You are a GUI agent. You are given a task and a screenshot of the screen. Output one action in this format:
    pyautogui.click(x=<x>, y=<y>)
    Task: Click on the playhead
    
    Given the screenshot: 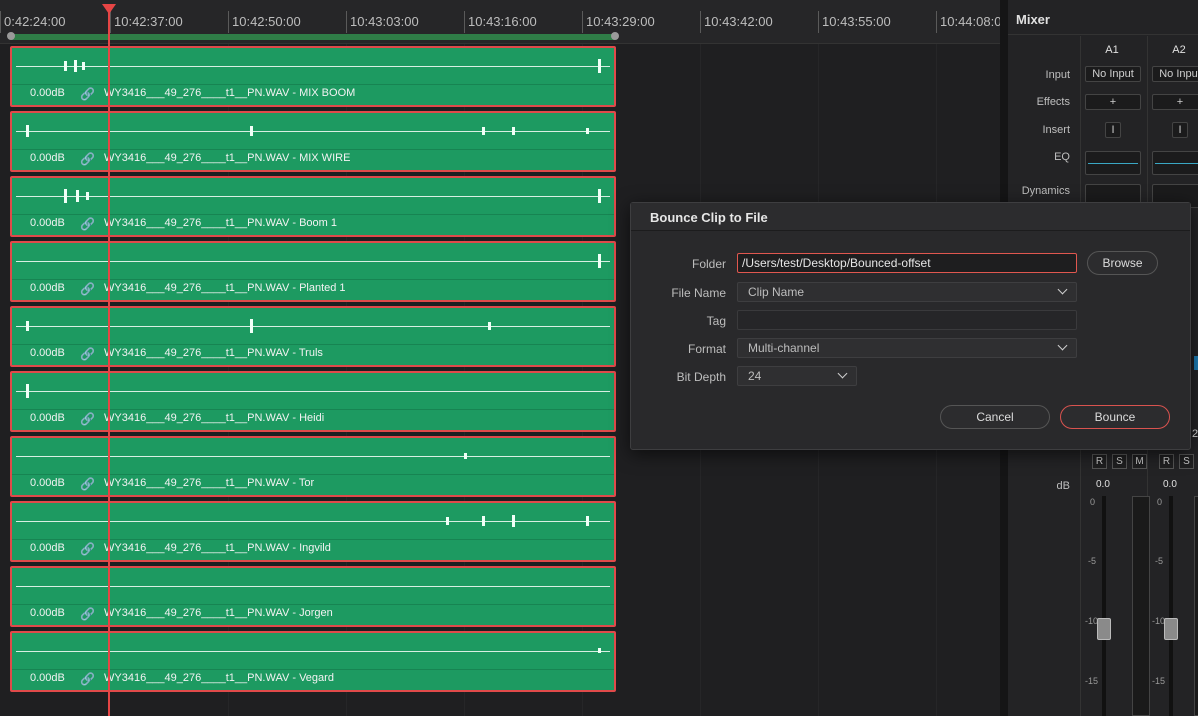 What is the action you would take?
    pyautogui.click(x=109, y=360)
    